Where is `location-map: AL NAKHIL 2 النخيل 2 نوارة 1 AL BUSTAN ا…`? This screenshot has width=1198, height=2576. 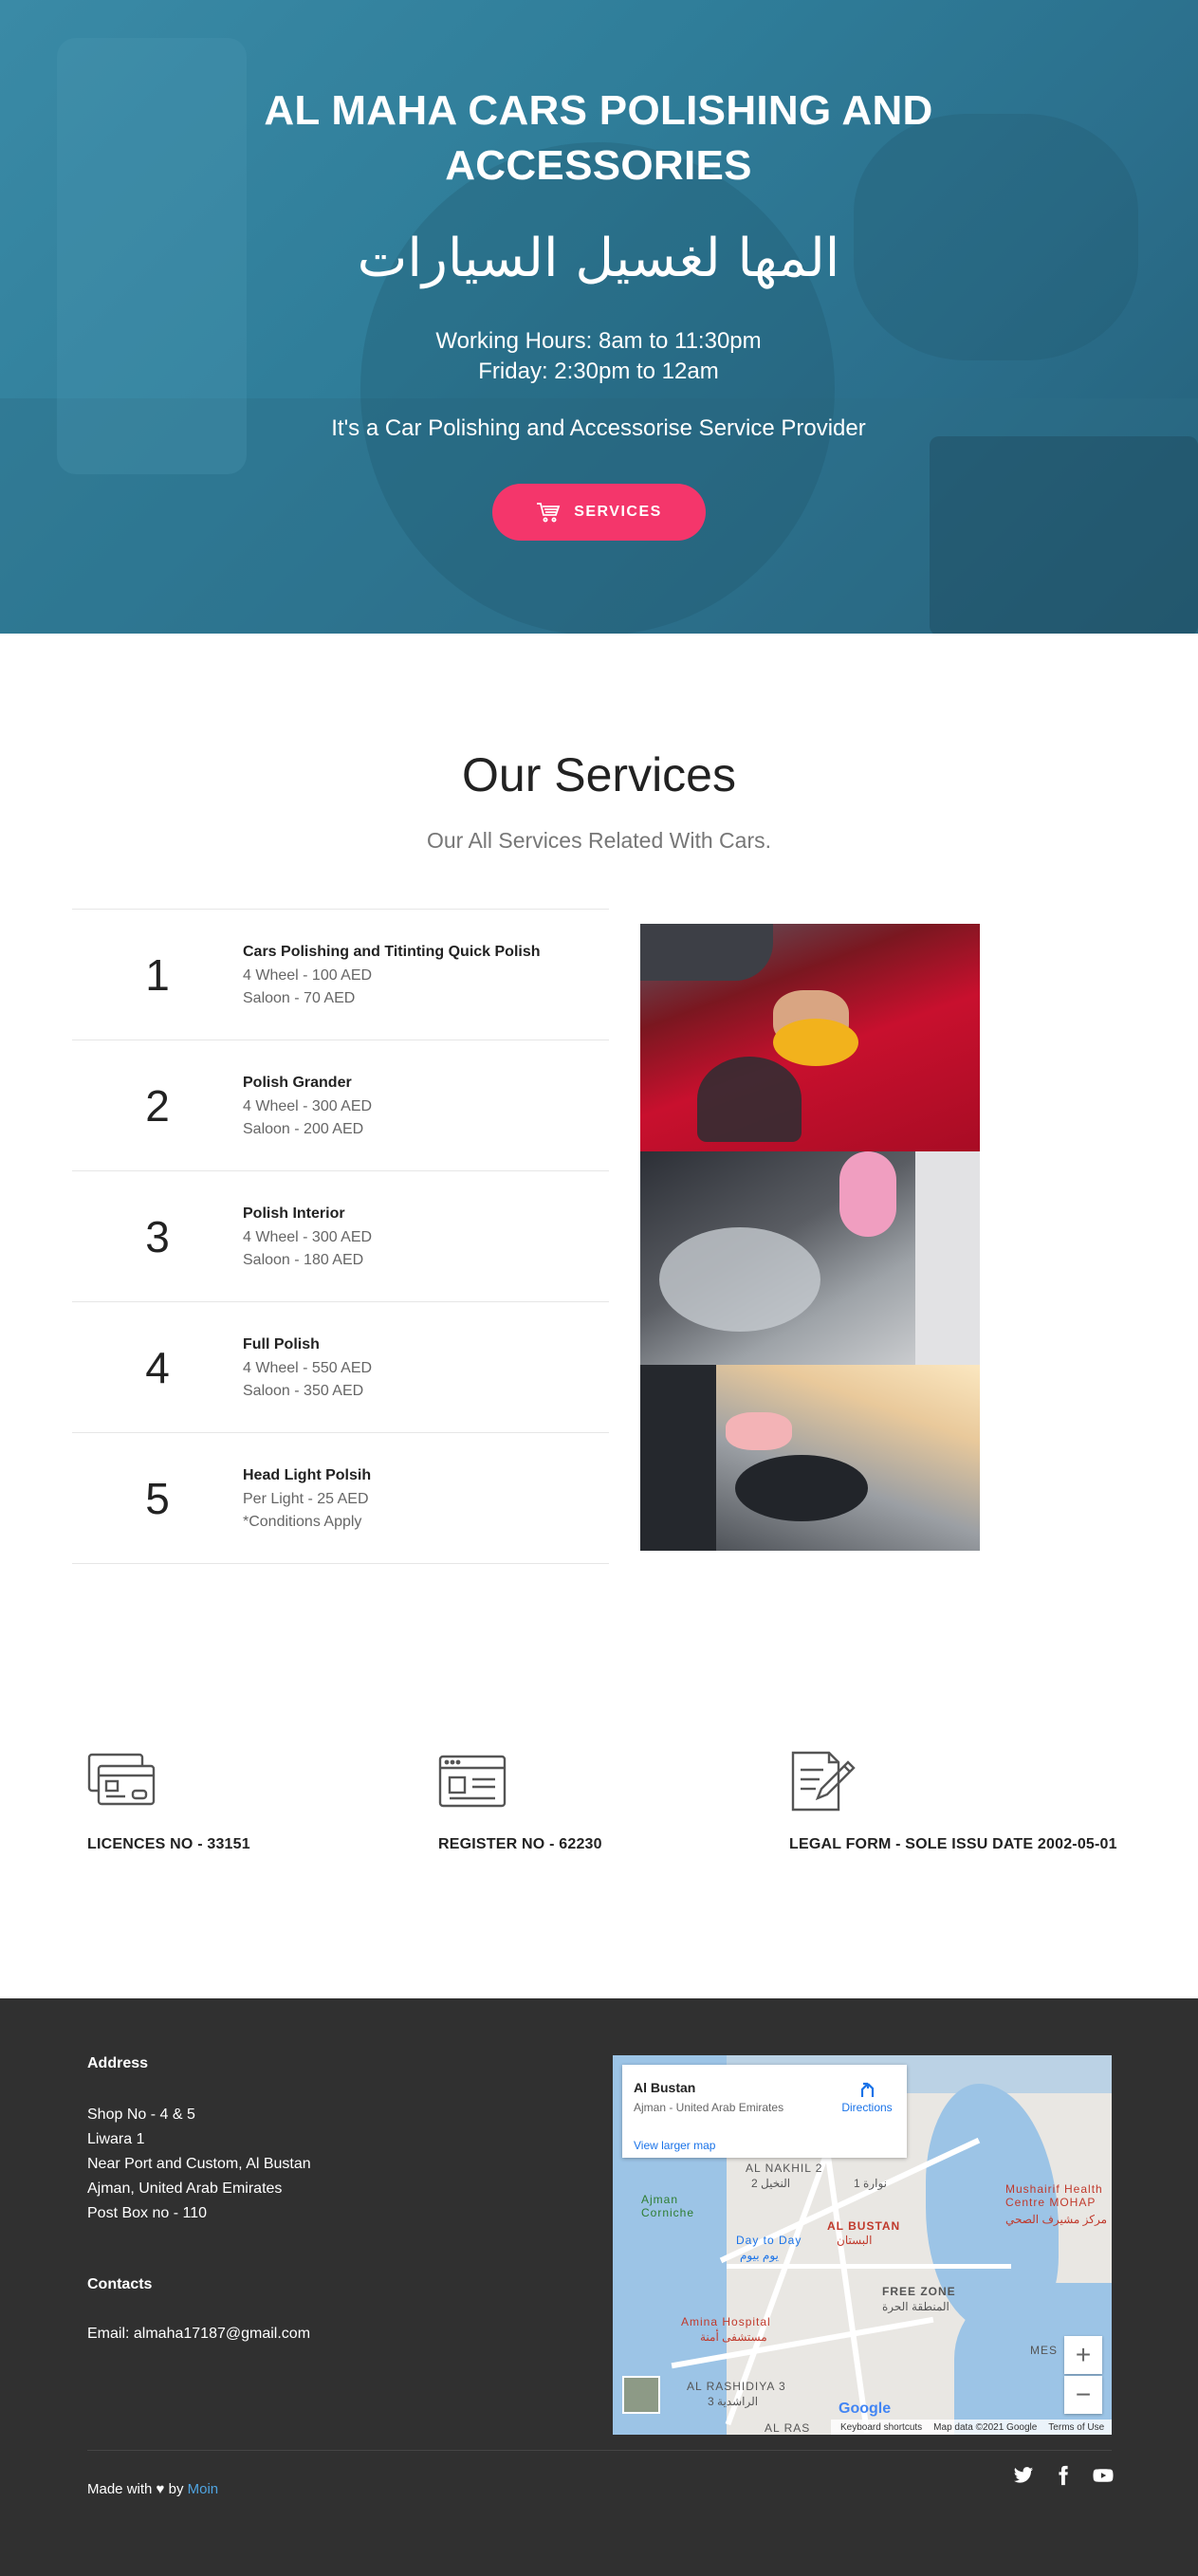
location-map: AL NAKHIL 2 النخيل 2 نوارة 1 AL BUSTAN ا… is located at coordinates (862, 2245).